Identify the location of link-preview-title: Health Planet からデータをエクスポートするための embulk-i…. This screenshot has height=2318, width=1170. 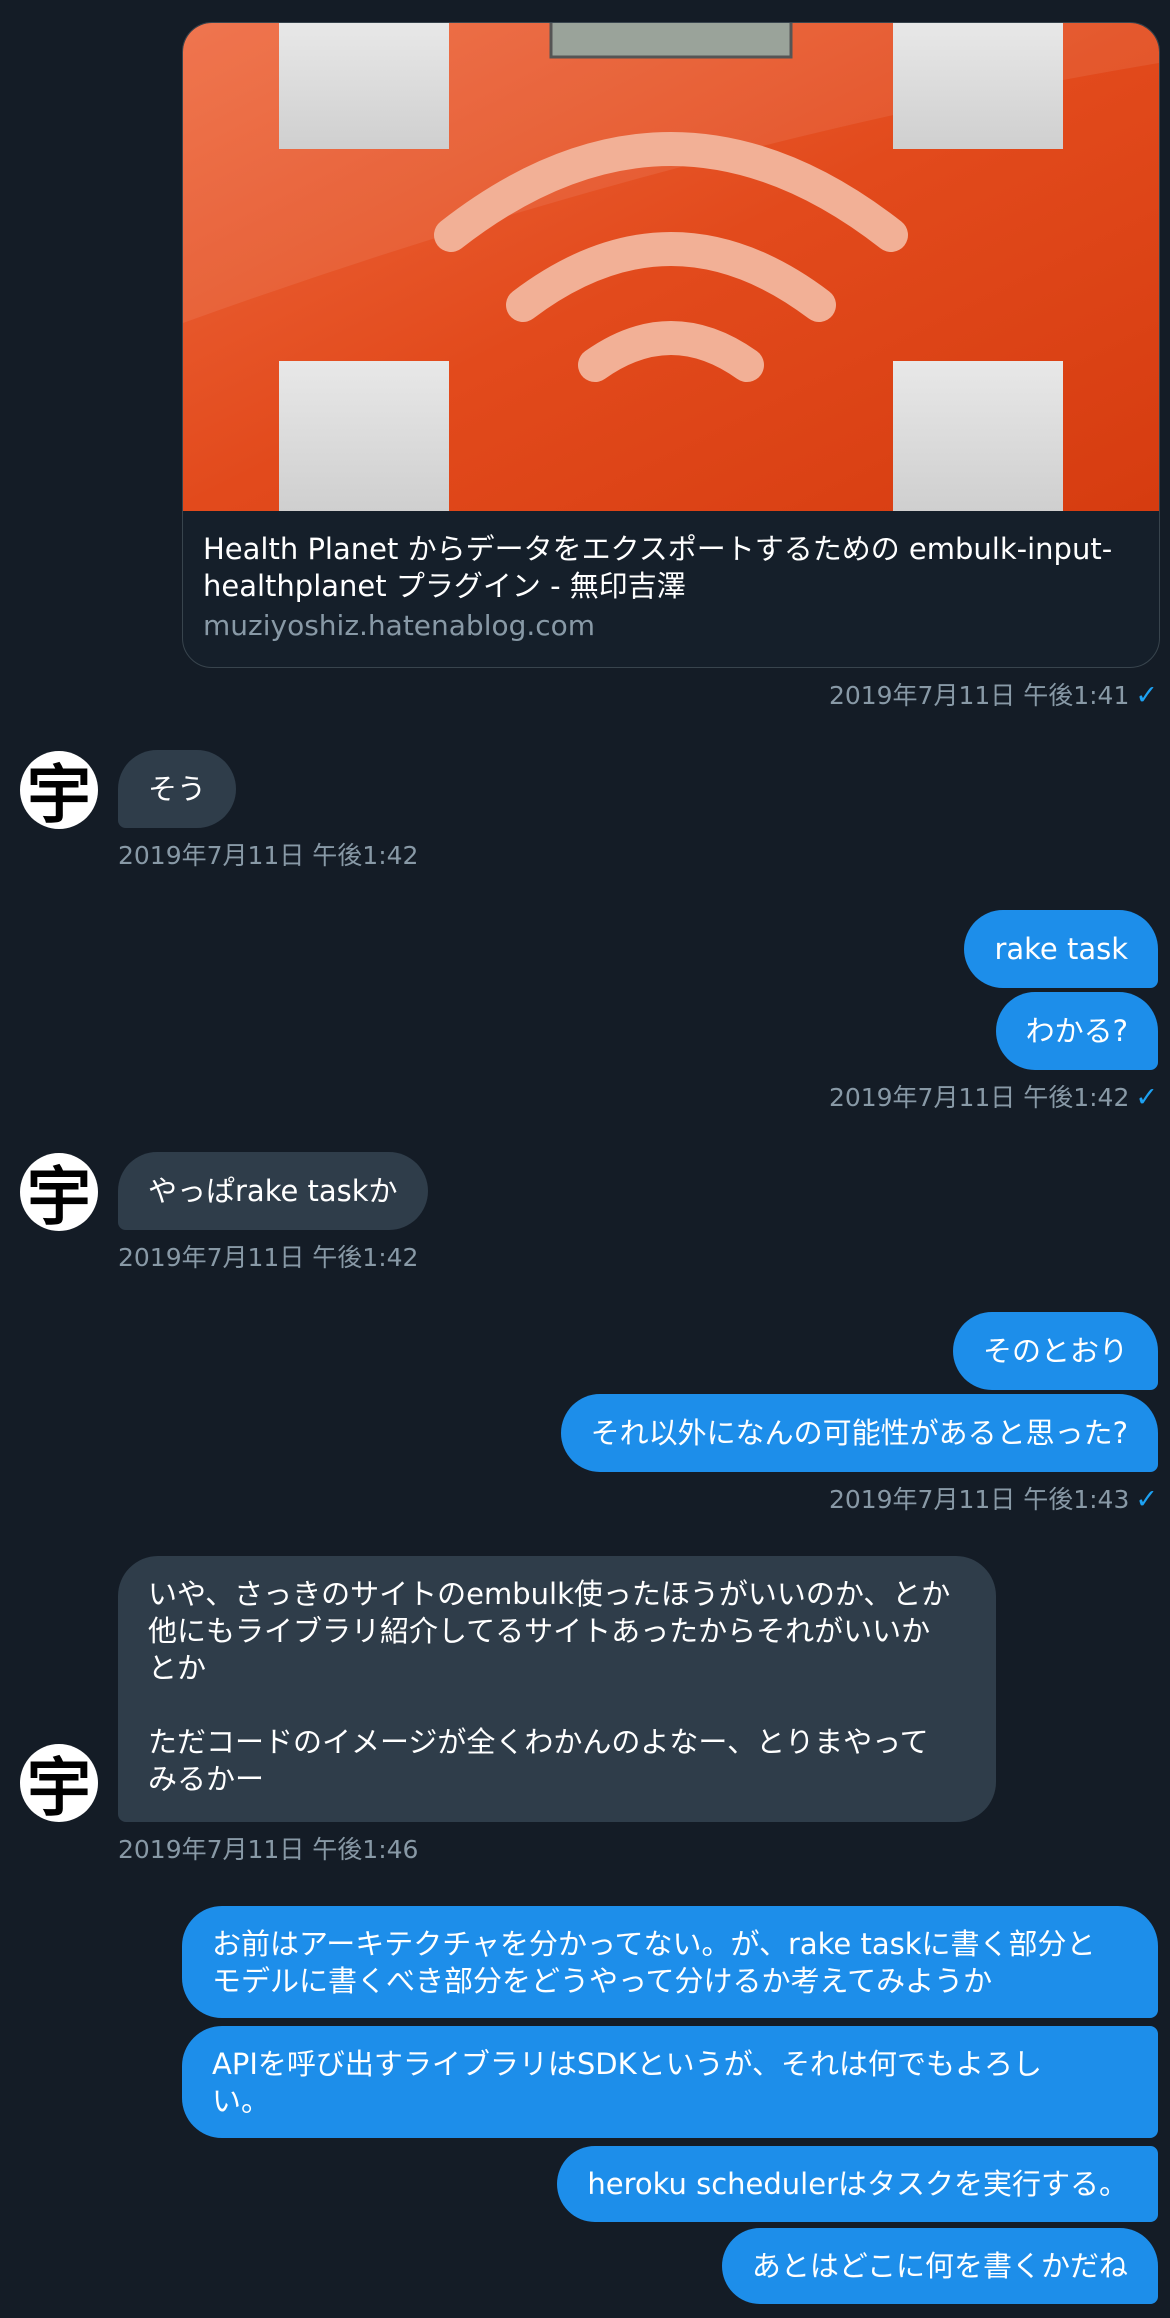
(658, 567).